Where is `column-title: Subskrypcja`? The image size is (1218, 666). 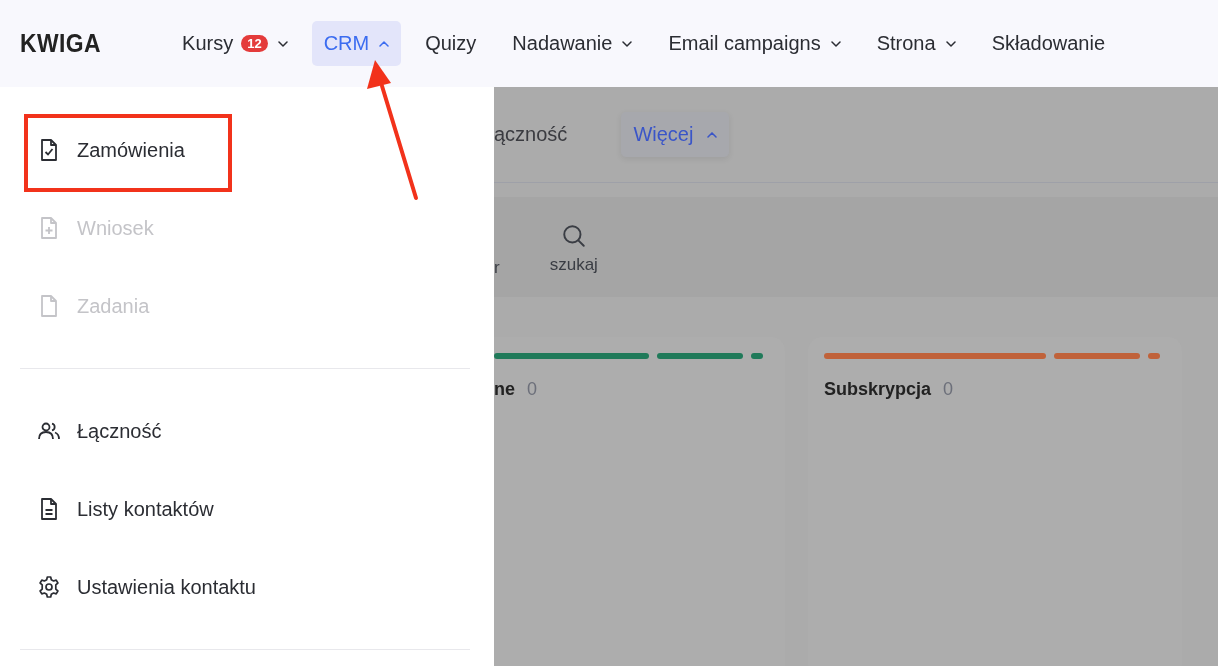
column-title: Subskrypcja is located at coordinates (878, 389).